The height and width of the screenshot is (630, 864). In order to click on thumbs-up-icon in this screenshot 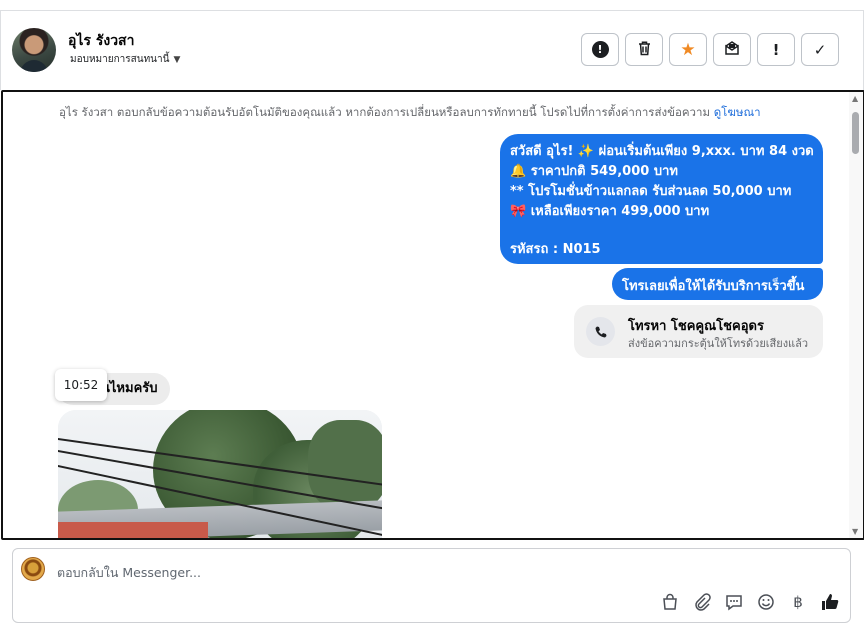, I will do `click(830, 602)`.